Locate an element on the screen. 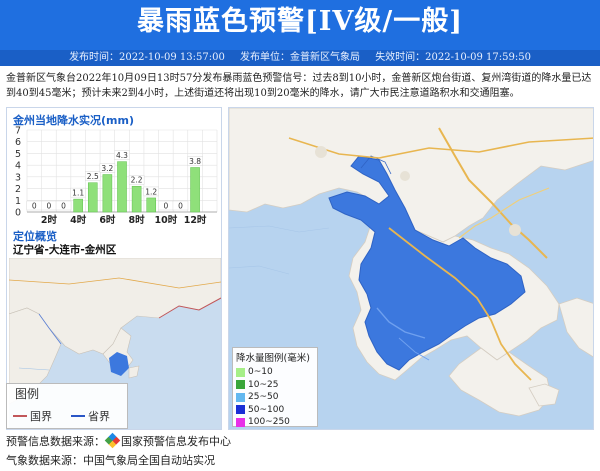 Image resolution: width=600 pixels, height=471 pixels. chart-x-tick-label: 6时 is located at coordinates (107, 220).